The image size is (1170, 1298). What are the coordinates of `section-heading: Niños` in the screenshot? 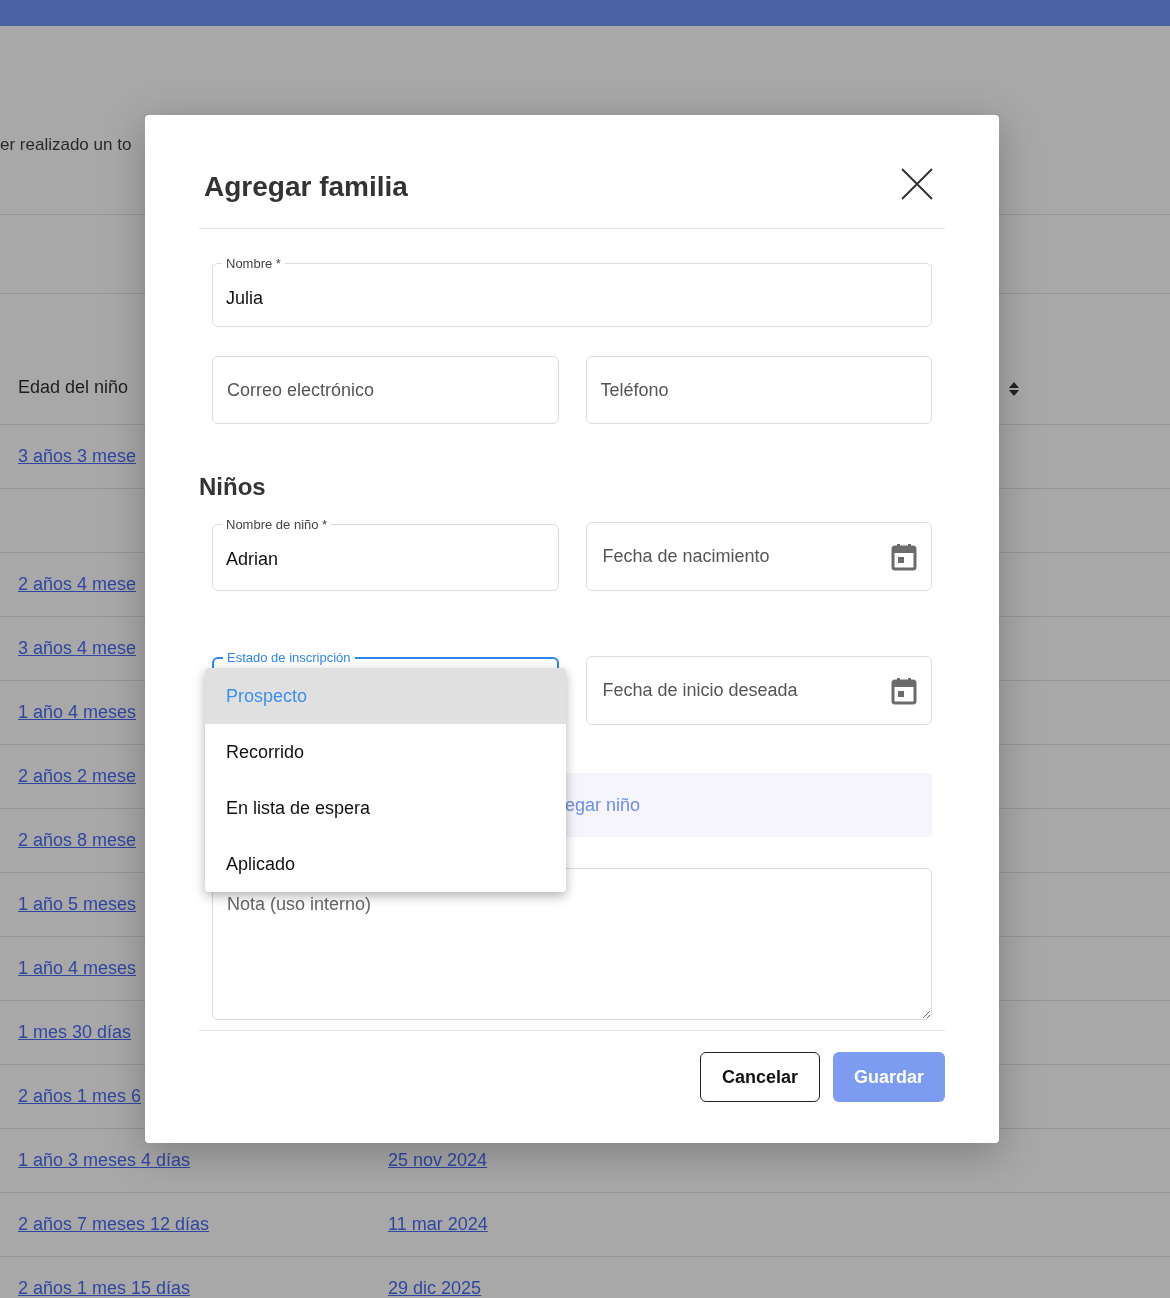 It's located at (233, 487).